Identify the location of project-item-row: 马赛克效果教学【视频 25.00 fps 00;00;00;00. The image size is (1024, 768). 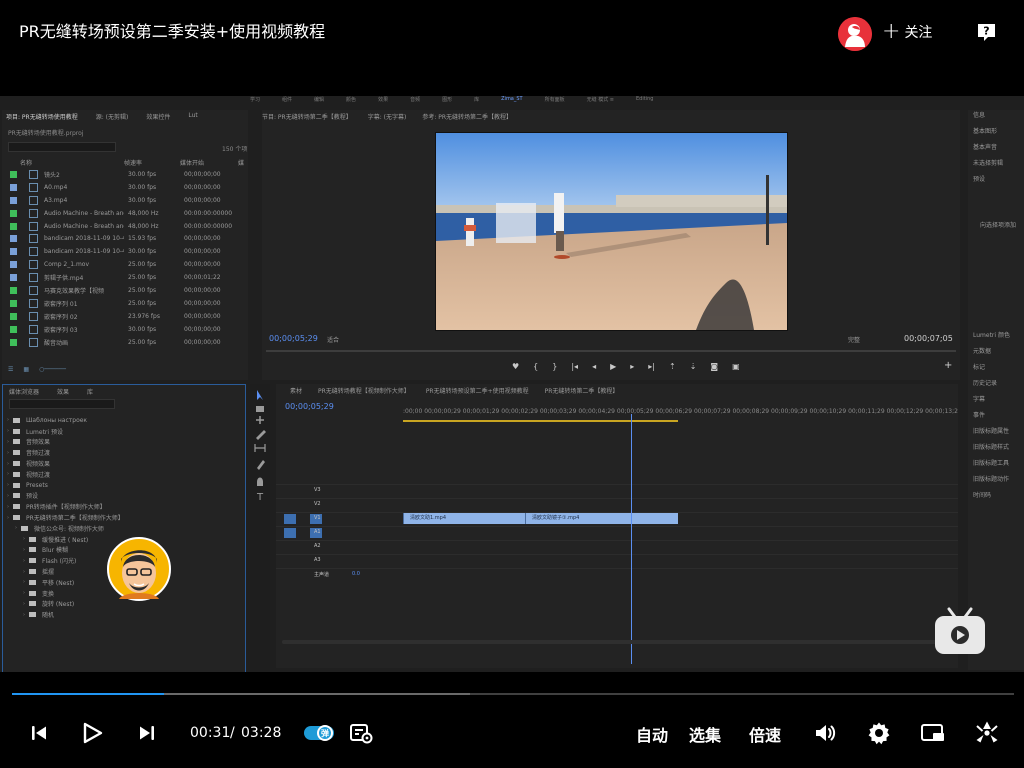
(128, 290).